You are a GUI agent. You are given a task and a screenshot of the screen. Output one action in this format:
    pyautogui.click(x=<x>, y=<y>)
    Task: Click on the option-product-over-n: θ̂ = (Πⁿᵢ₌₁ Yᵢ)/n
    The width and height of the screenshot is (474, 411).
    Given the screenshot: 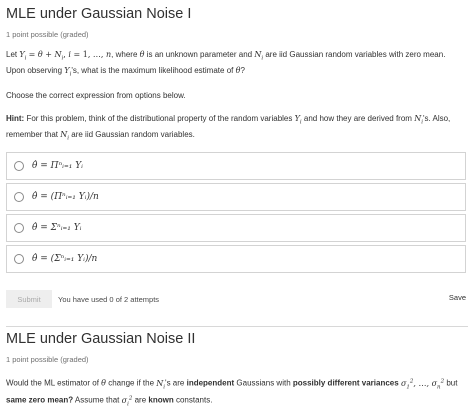 What is the action you would take?
    pyautogui.click(x=236, y=197)
    